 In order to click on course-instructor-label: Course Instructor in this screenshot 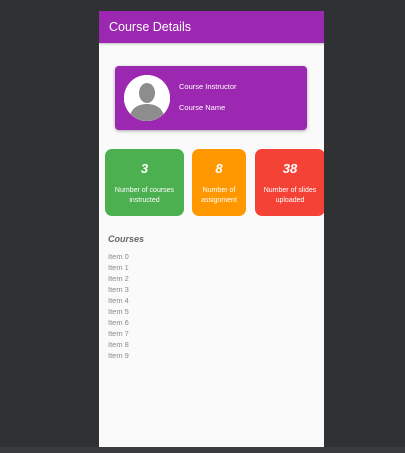, I will do `click(208, 86)`.